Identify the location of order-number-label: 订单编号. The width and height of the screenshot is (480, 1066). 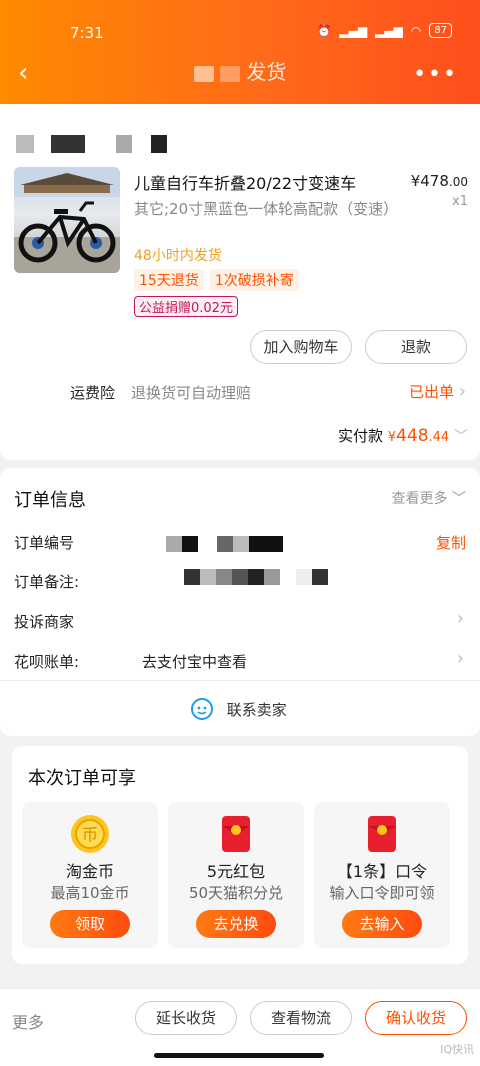
(44, 543).